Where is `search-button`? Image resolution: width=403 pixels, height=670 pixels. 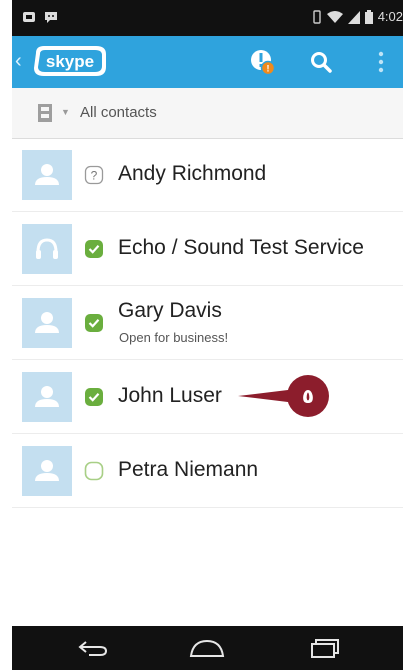 search-button is located at coordinates (321, 62).